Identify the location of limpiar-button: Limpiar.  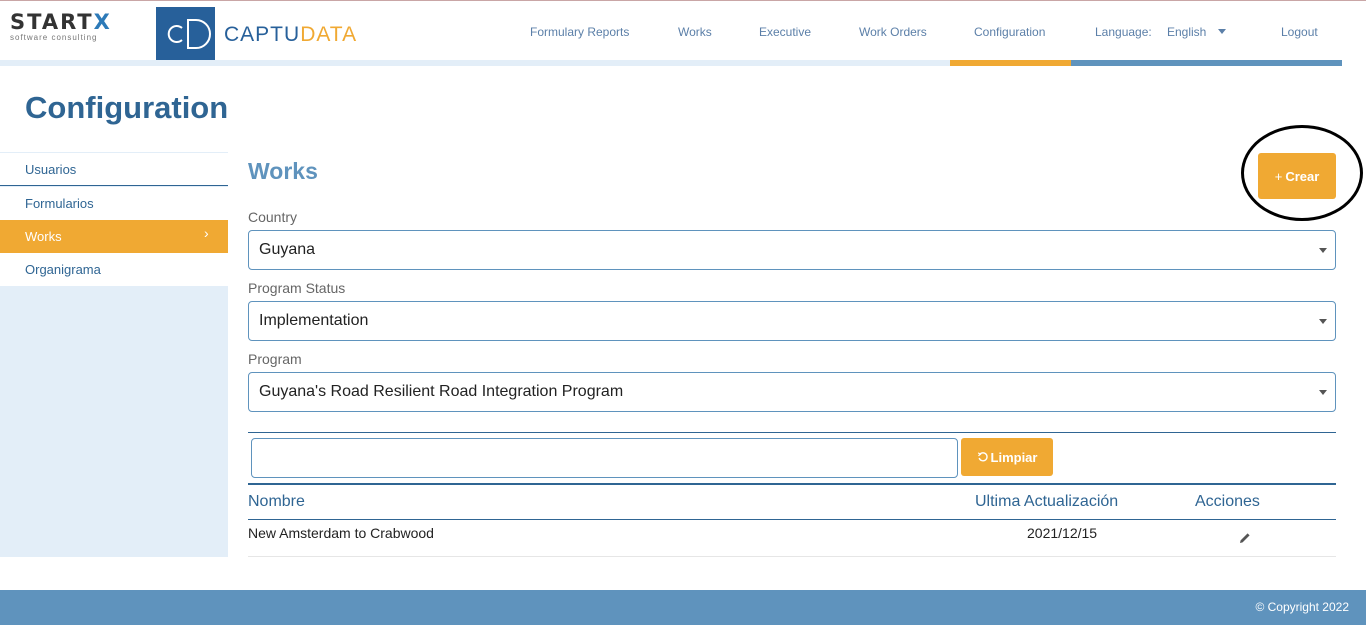
(1007, 457).